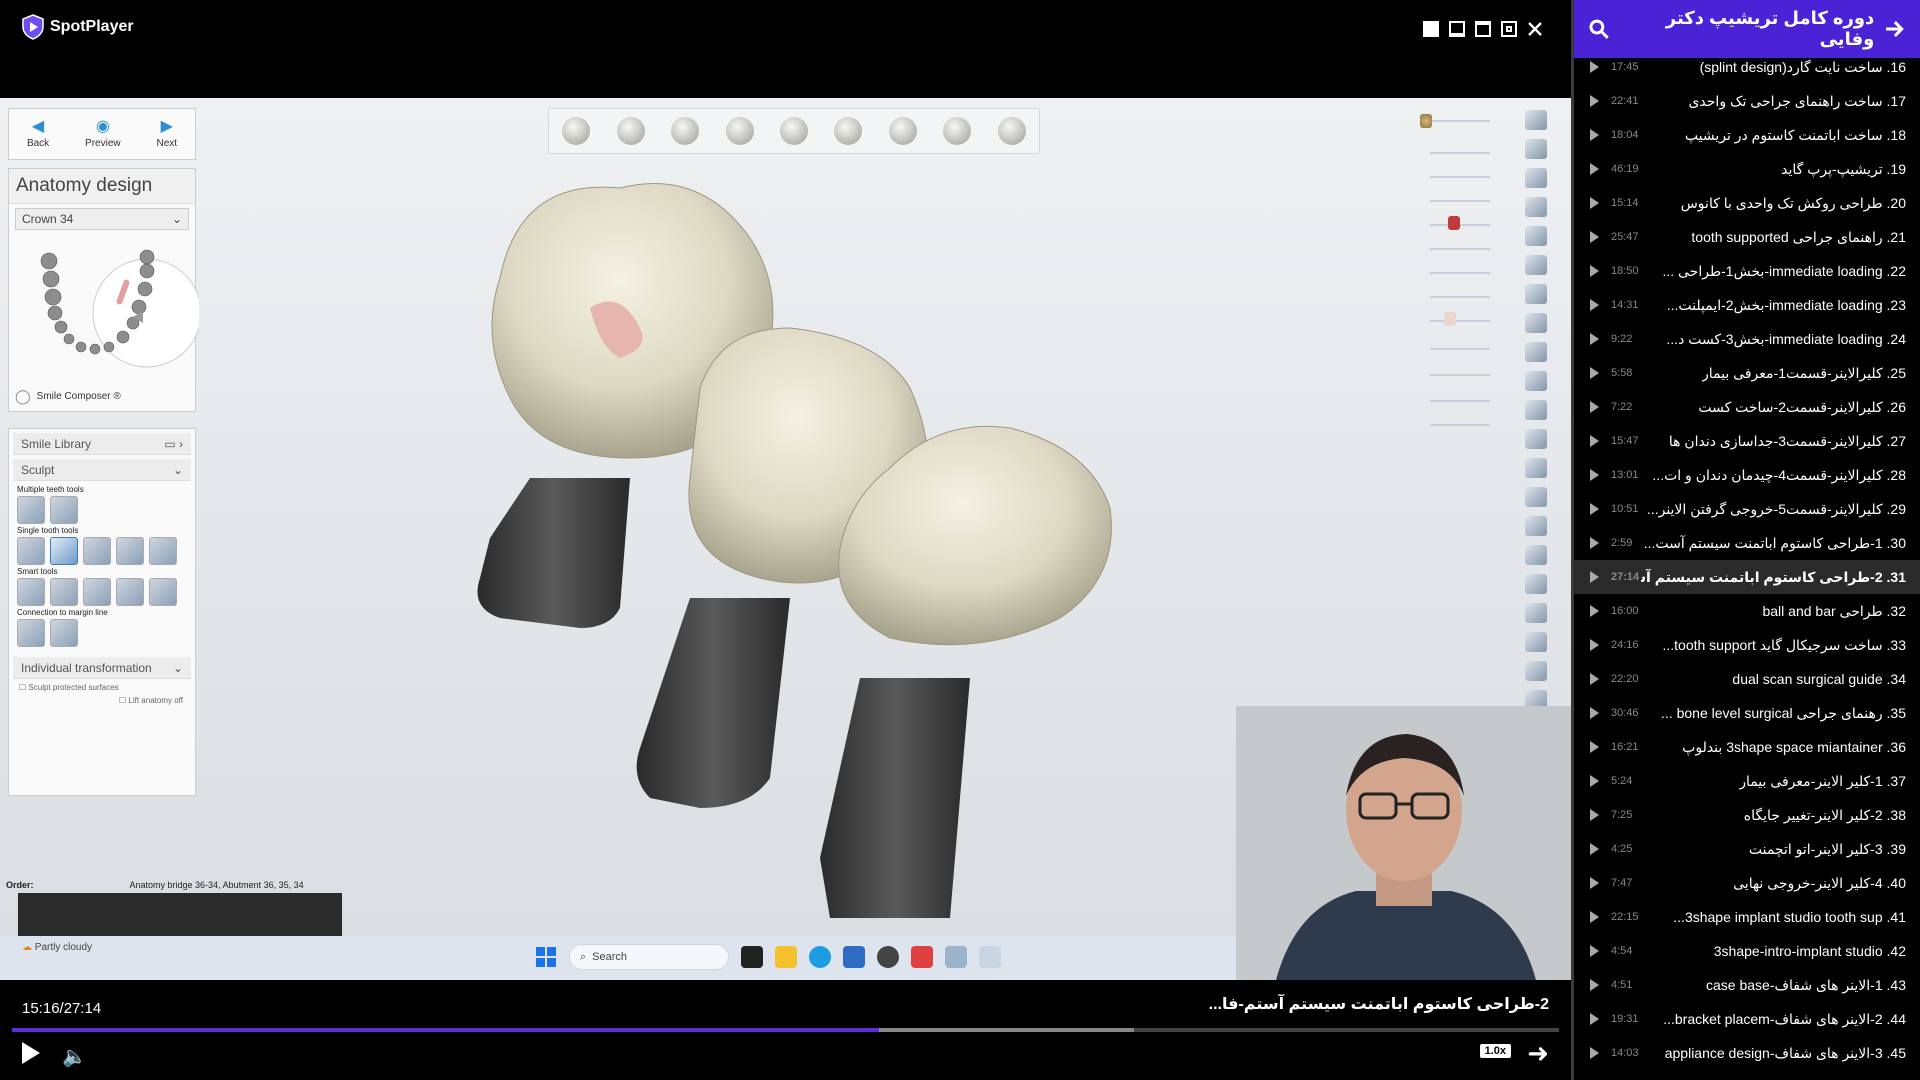 This screenshot has height=1080, width=1920. Describe the element at coordinates (1747, 203) in the screenshot. I see `playlist-item: 15:14 20. طراحی روکش تک واحدی با کانوس` at that location.